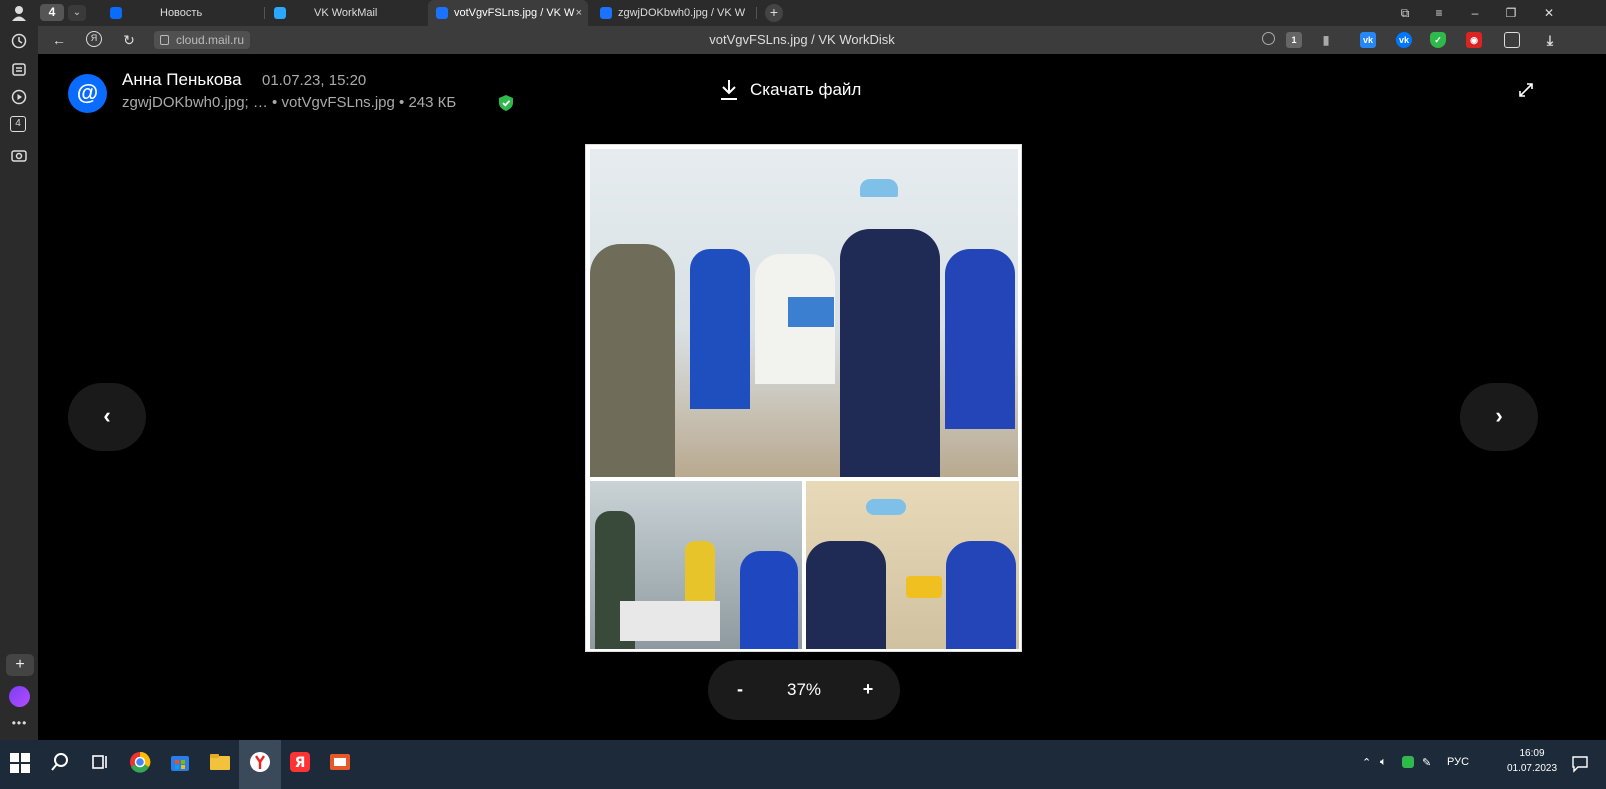  Describe the element at coordinates (1439, 13) in the screenshot. I see `menu-icon: ≡` at that location.